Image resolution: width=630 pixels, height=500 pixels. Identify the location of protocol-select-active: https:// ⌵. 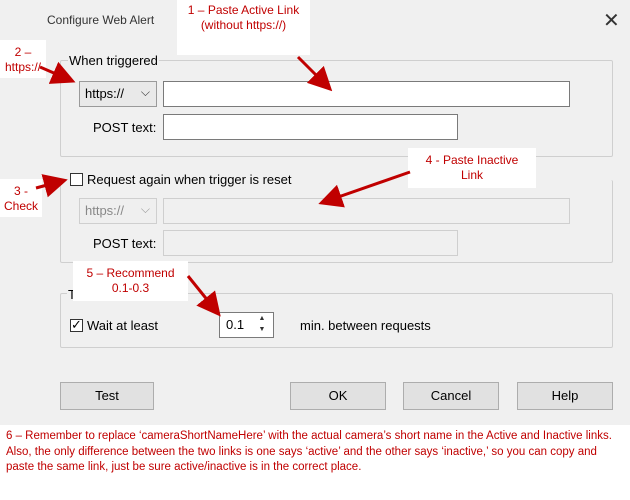
(118, 94).